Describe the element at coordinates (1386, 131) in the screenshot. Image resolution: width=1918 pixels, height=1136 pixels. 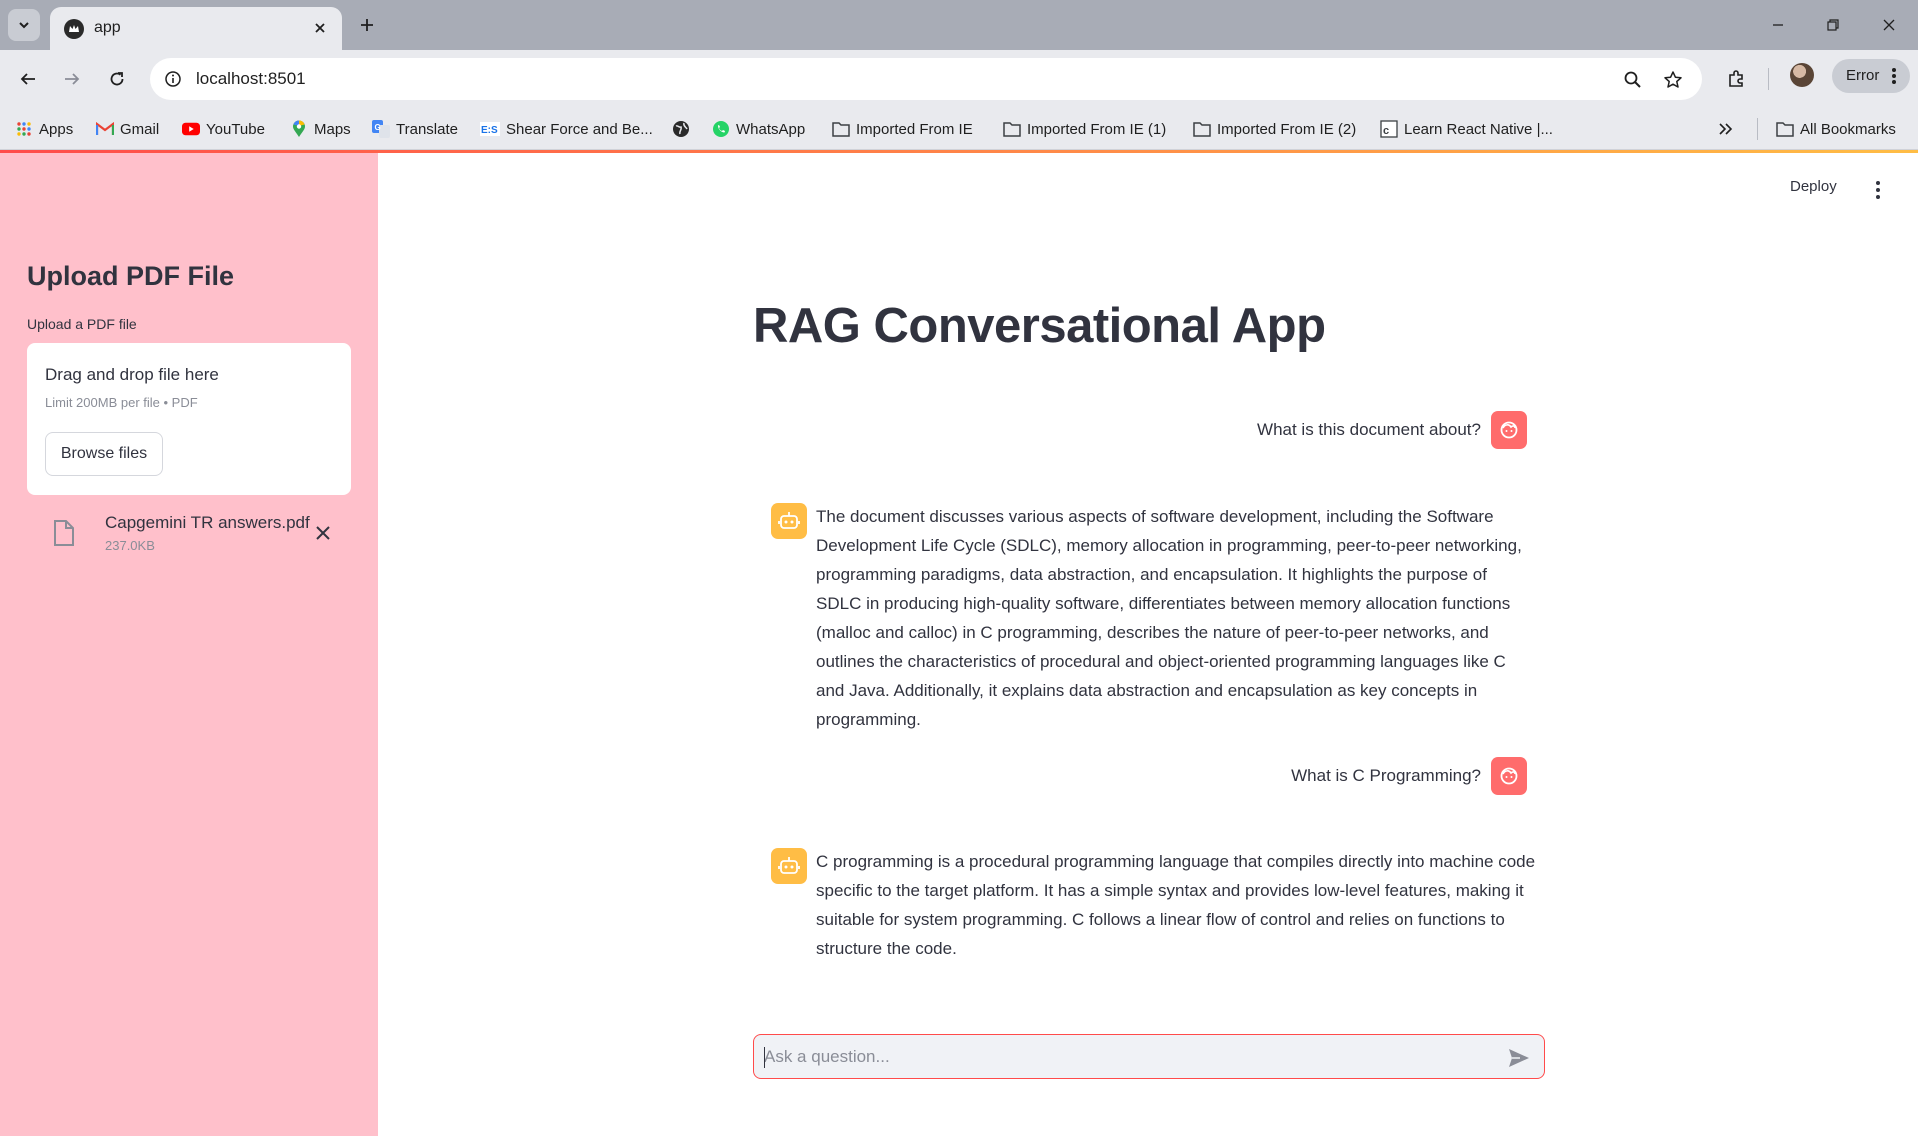
I see `svg-text: c` at that location.